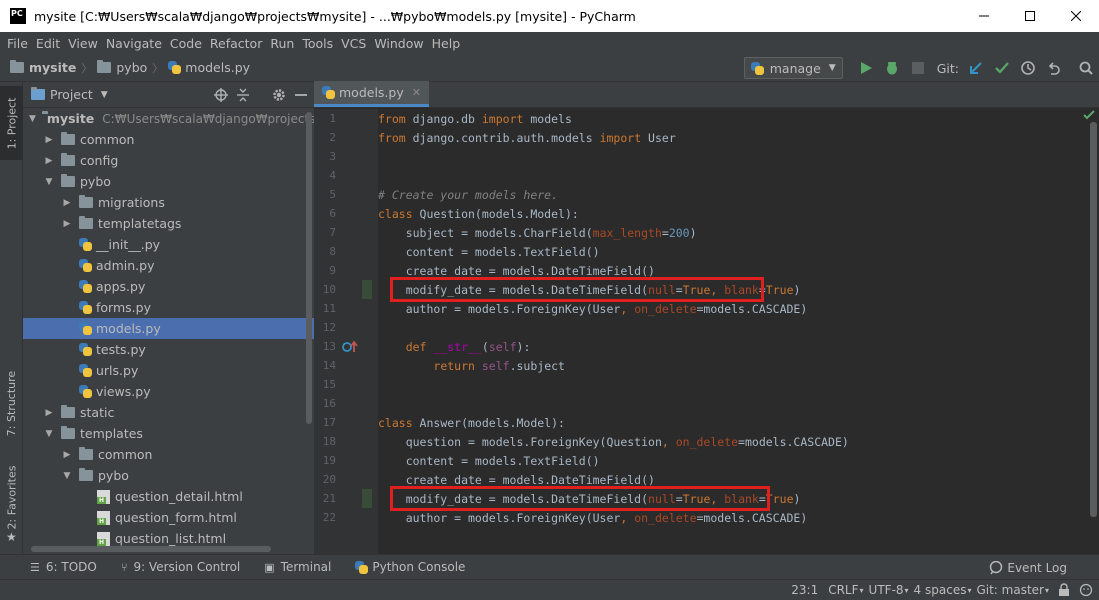  What do you see at coordinates (168, 328) in the screenshot?
I see `tree-item-models-py: models.py` at bounding box center [168, 328].